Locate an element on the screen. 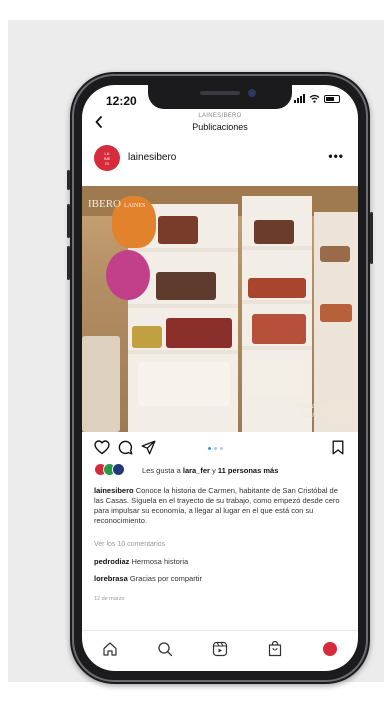 This screenshot has width=391, height=702. tab-home is located at coordinates (110, 649).